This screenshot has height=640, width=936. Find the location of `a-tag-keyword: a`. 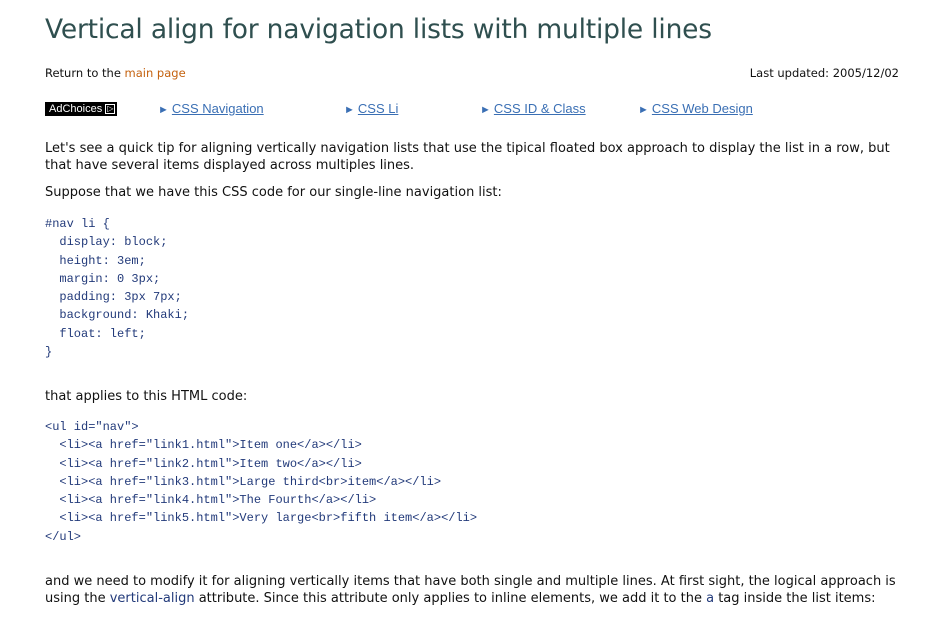

a-tag-keyword: a is located at coordinates (710, 598).